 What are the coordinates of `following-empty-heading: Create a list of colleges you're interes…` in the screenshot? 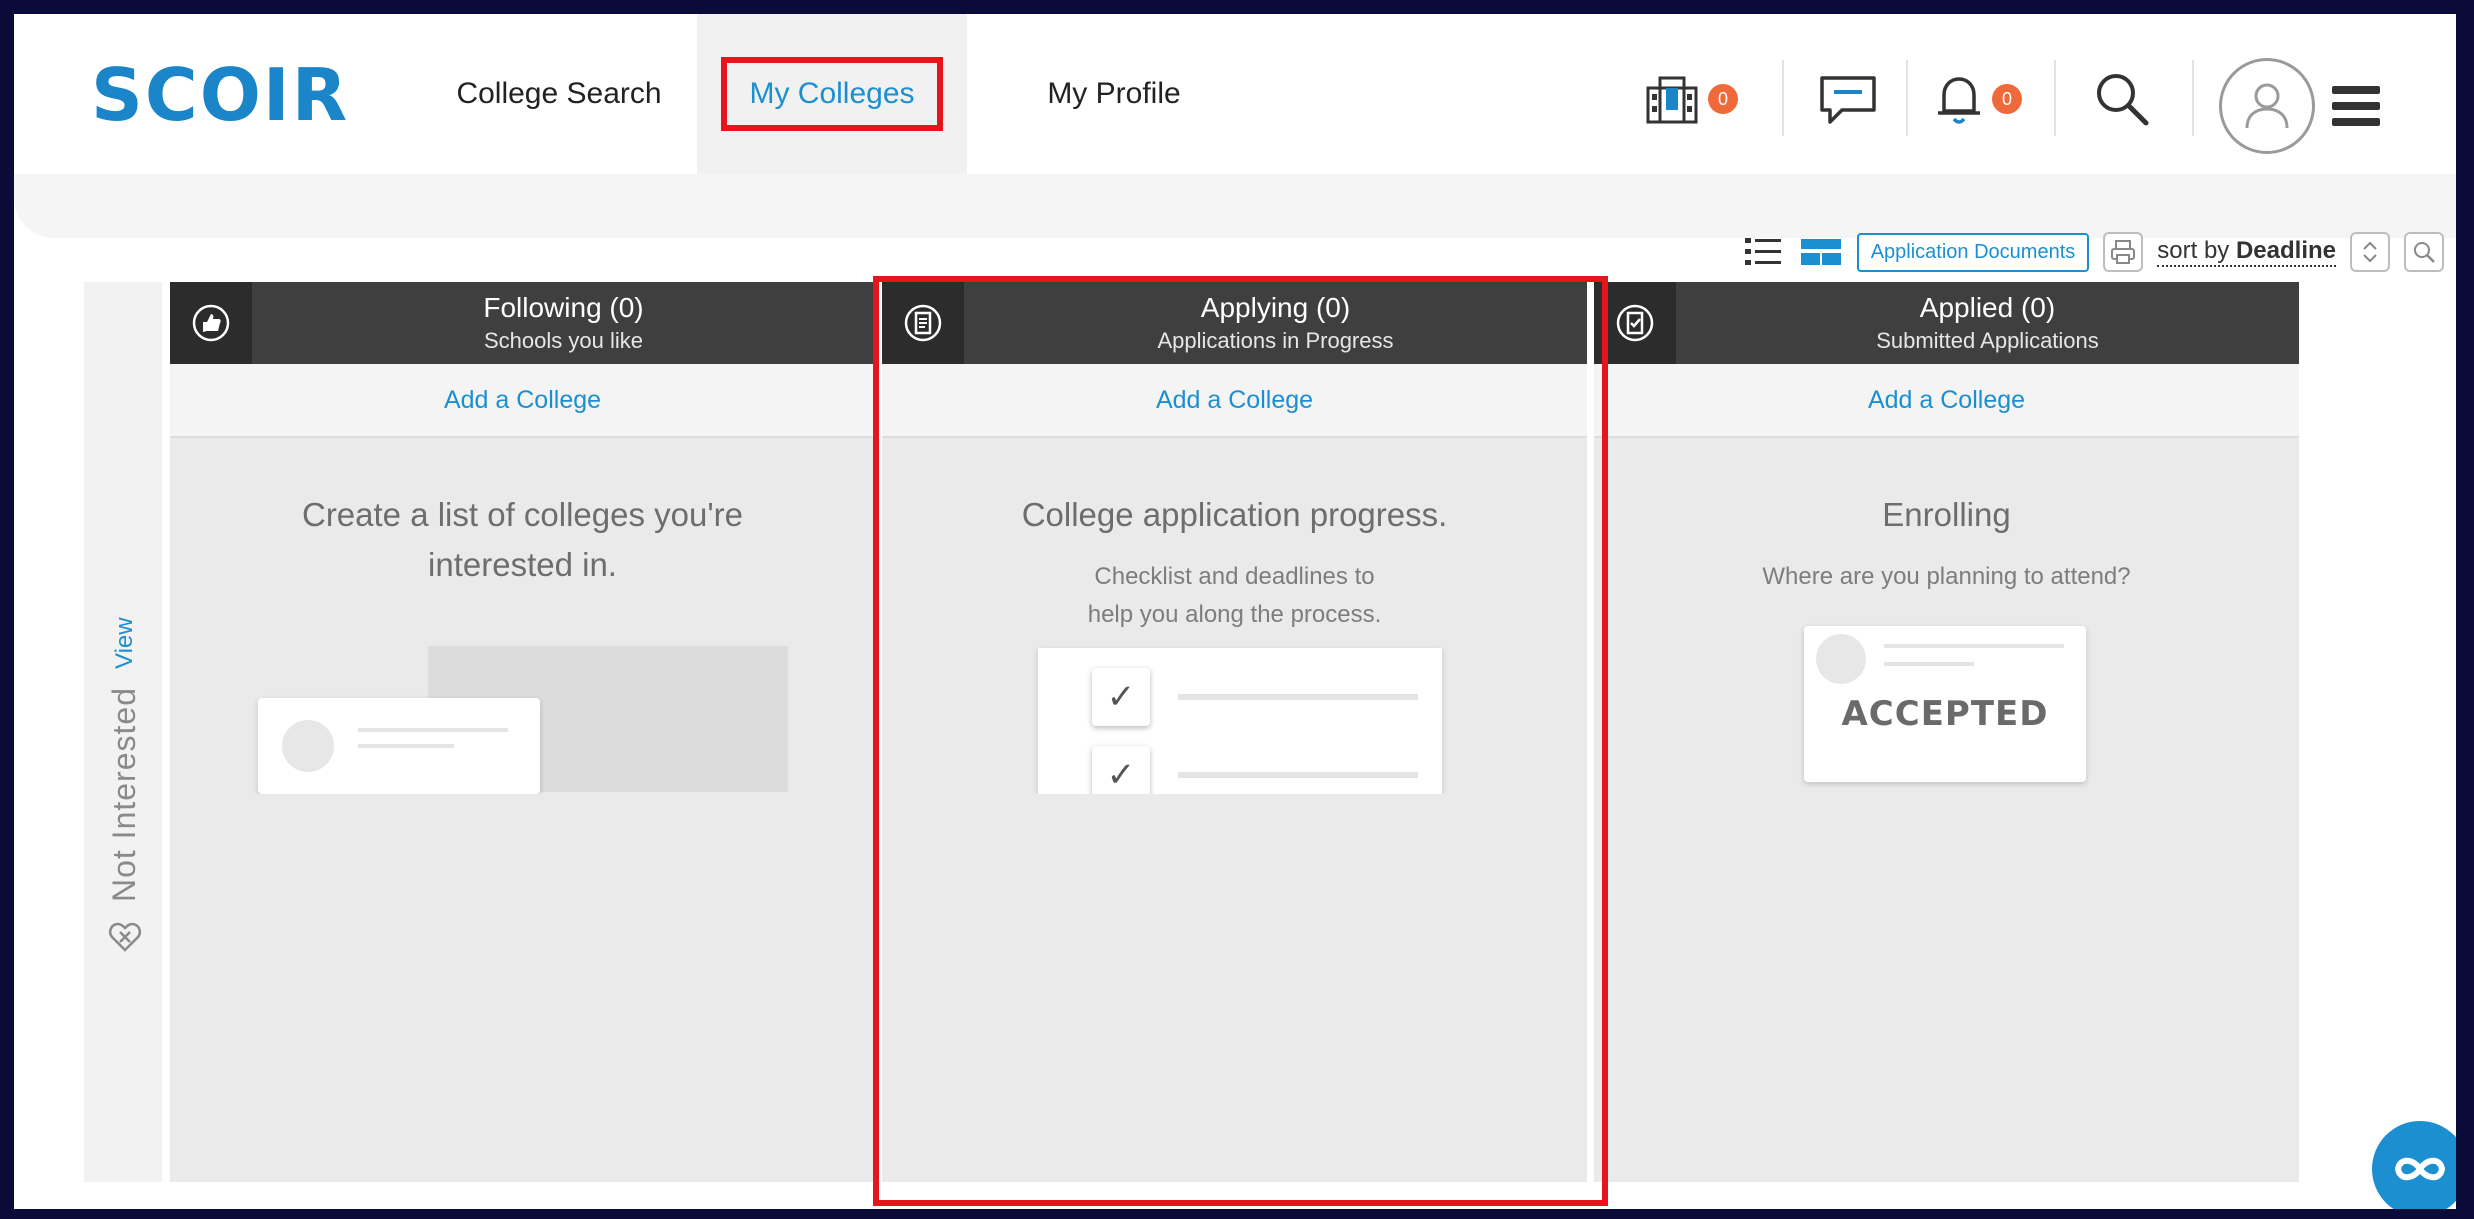 It's located at (522, 539).